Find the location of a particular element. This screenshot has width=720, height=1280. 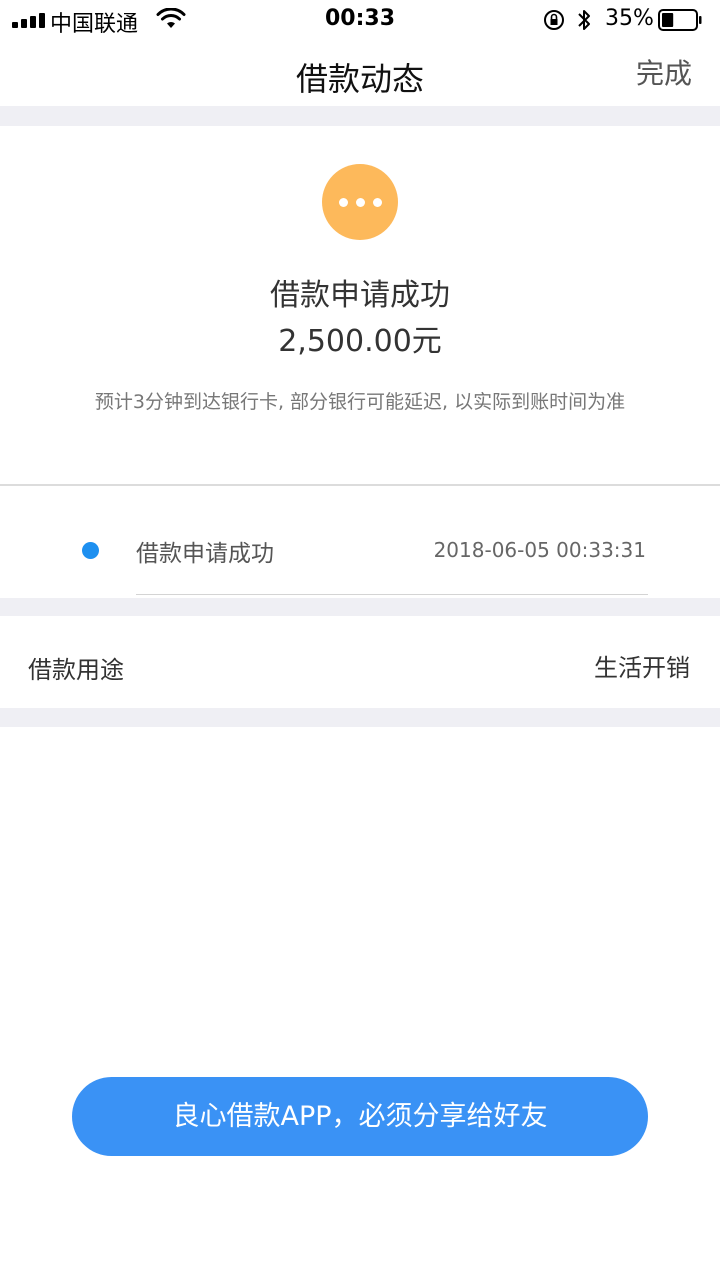

loan-purpose-row: 借款用途 生活开销 is located at coordinates (360, 662).